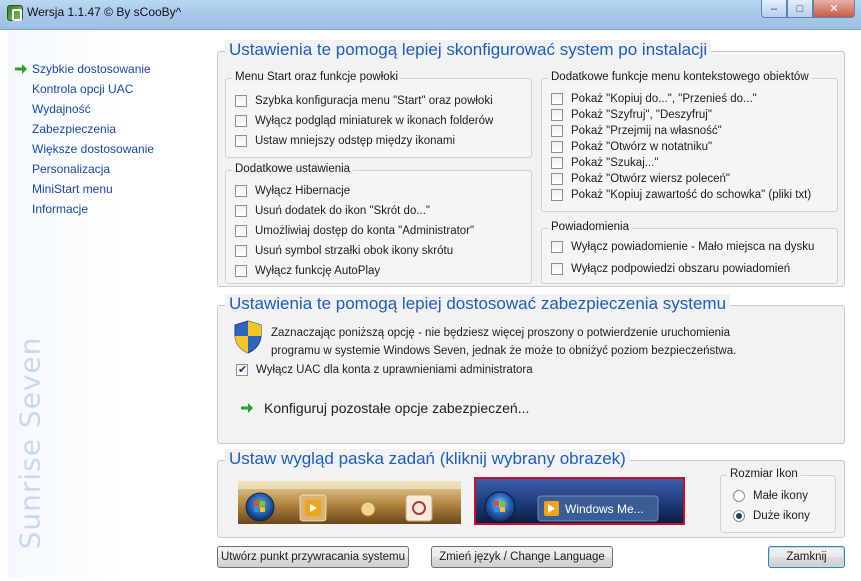 The height and width of the screenshot is (581, 861). I want to click on show-take-ownership-option: Pokaż "Przejmij na własność", so click(636, 131).